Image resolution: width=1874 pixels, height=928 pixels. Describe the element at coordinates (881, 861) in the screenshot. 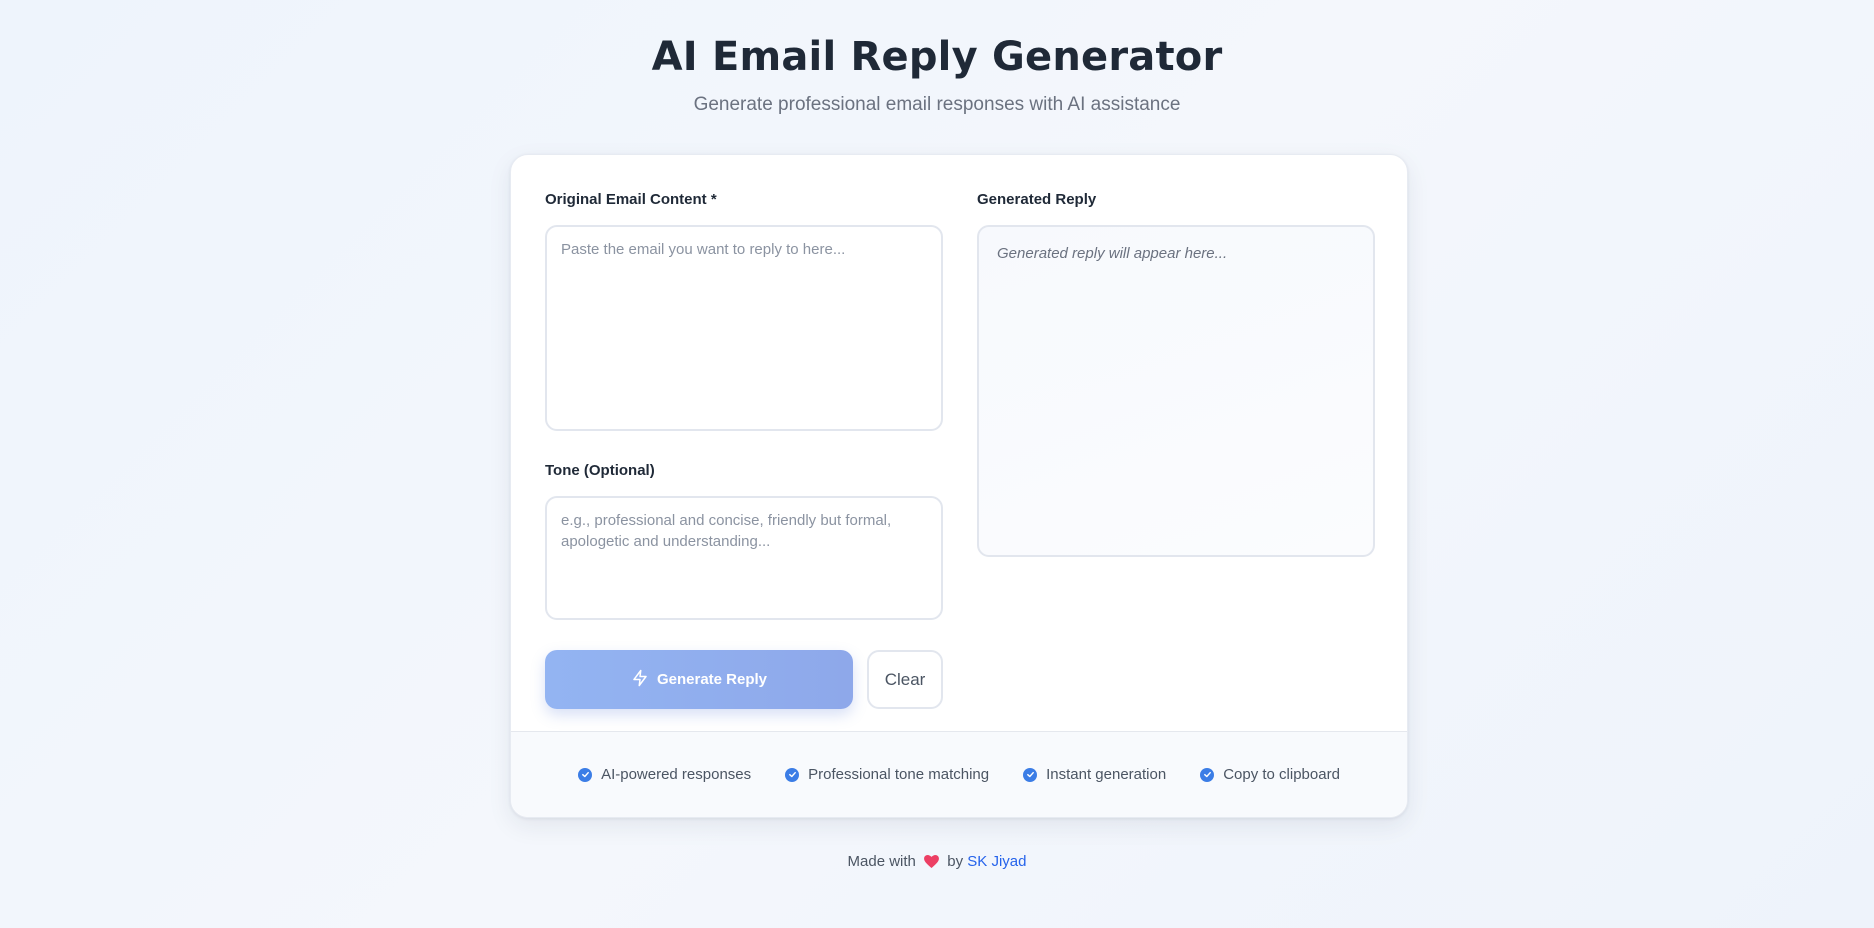

I see `made-with-text: Made with` at that location.